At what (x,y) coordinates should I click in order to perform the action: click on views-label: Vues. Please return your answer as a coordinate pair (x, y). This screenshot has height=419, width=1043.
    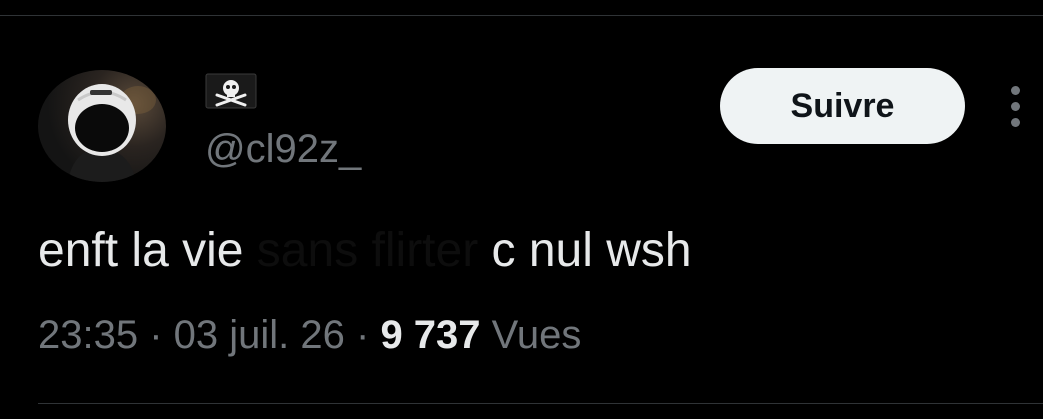
    Looking at the image, I should click on (531, 335).